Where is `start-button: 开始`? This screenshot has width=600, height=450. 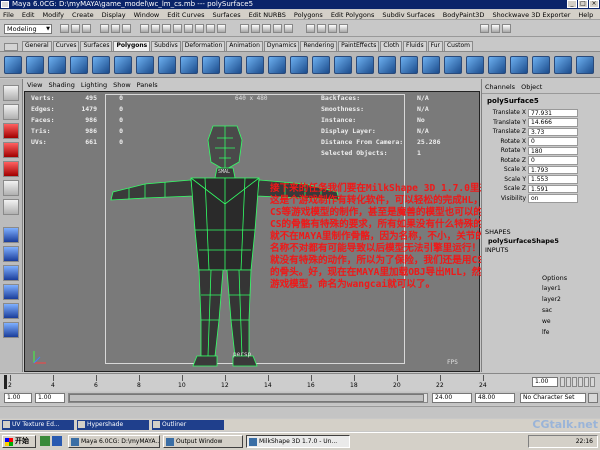 start-button: 开始 is located at coordinates (19, 441).